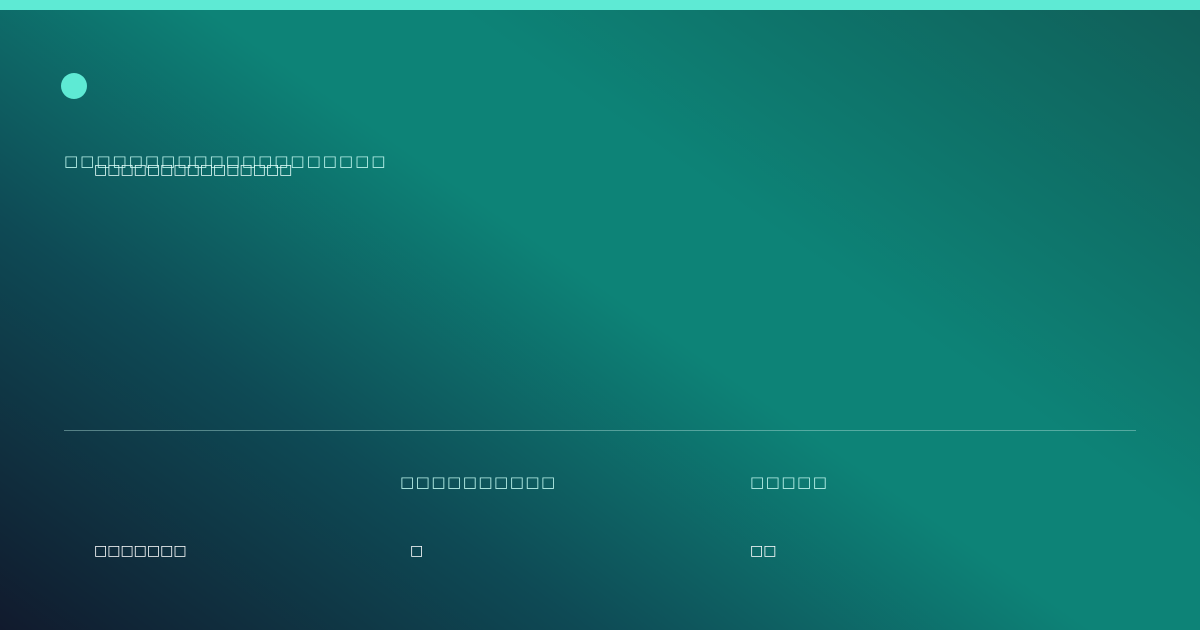 This screenshot has height=630, width=1200. What do you see at coordinates (140, 551) in the screenshot?
I see `stat-value-1: □□□□□□□` at bounding box center [140, 551].